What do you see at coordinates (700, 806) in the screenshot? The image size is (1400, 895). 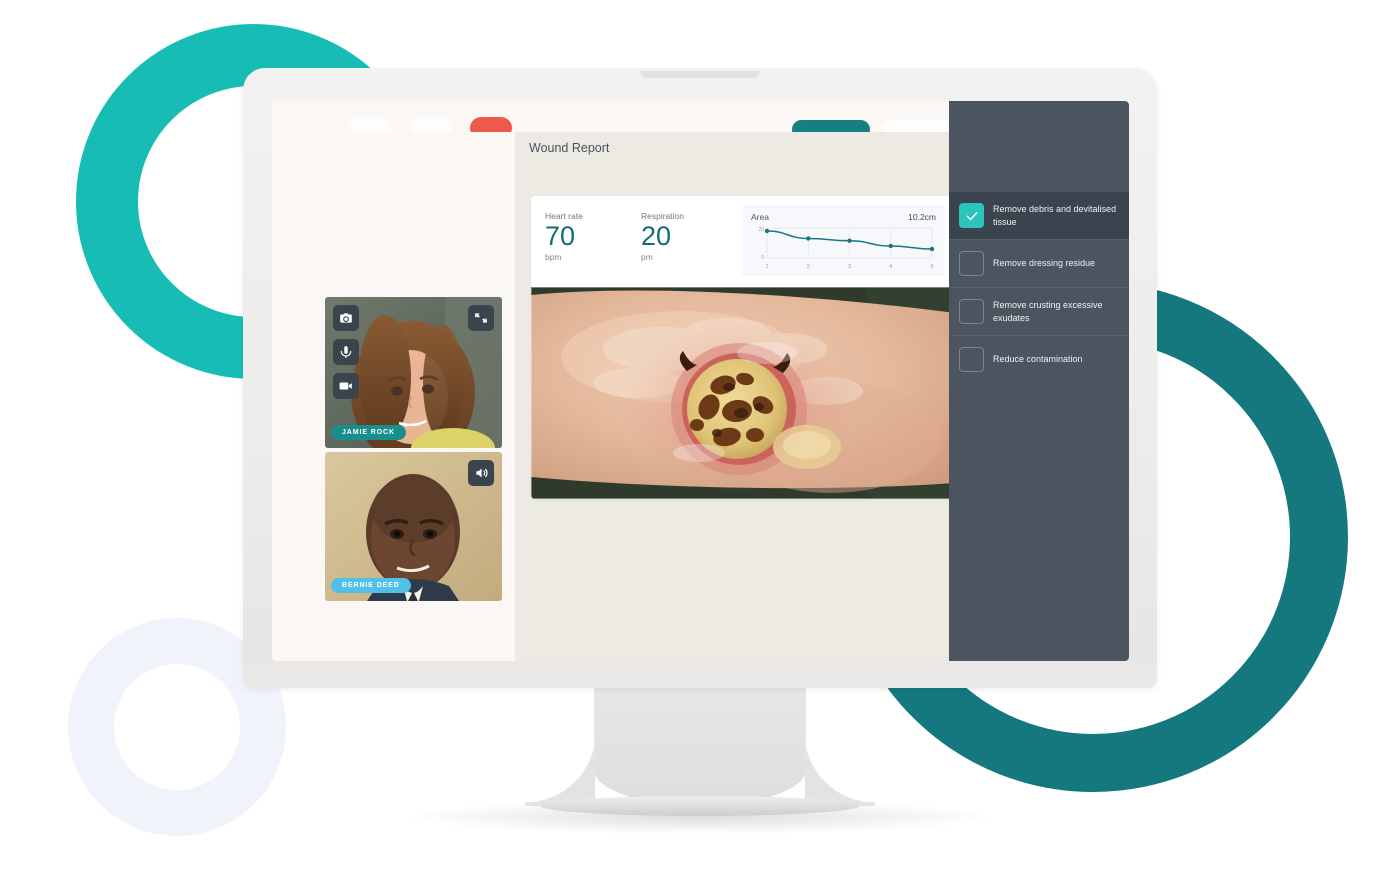 I see `monitor-stand-base` at bounding box center [700, 806].